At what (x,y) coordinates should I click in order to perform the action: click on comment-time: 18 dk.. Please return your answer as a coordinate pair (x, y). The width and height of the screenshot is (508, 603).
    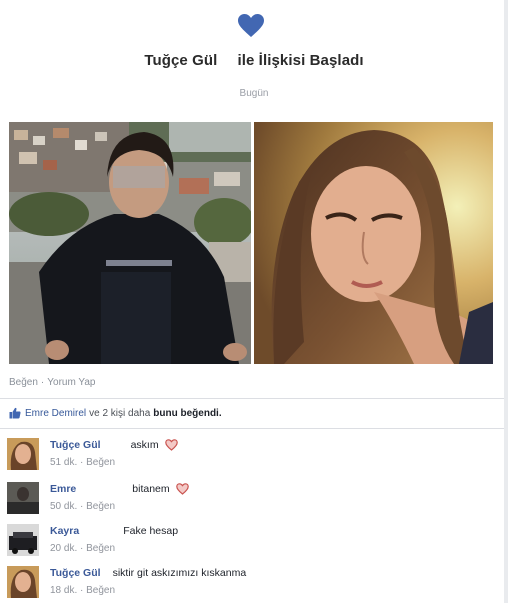
    Looking at the image, I should click on (63, 590).